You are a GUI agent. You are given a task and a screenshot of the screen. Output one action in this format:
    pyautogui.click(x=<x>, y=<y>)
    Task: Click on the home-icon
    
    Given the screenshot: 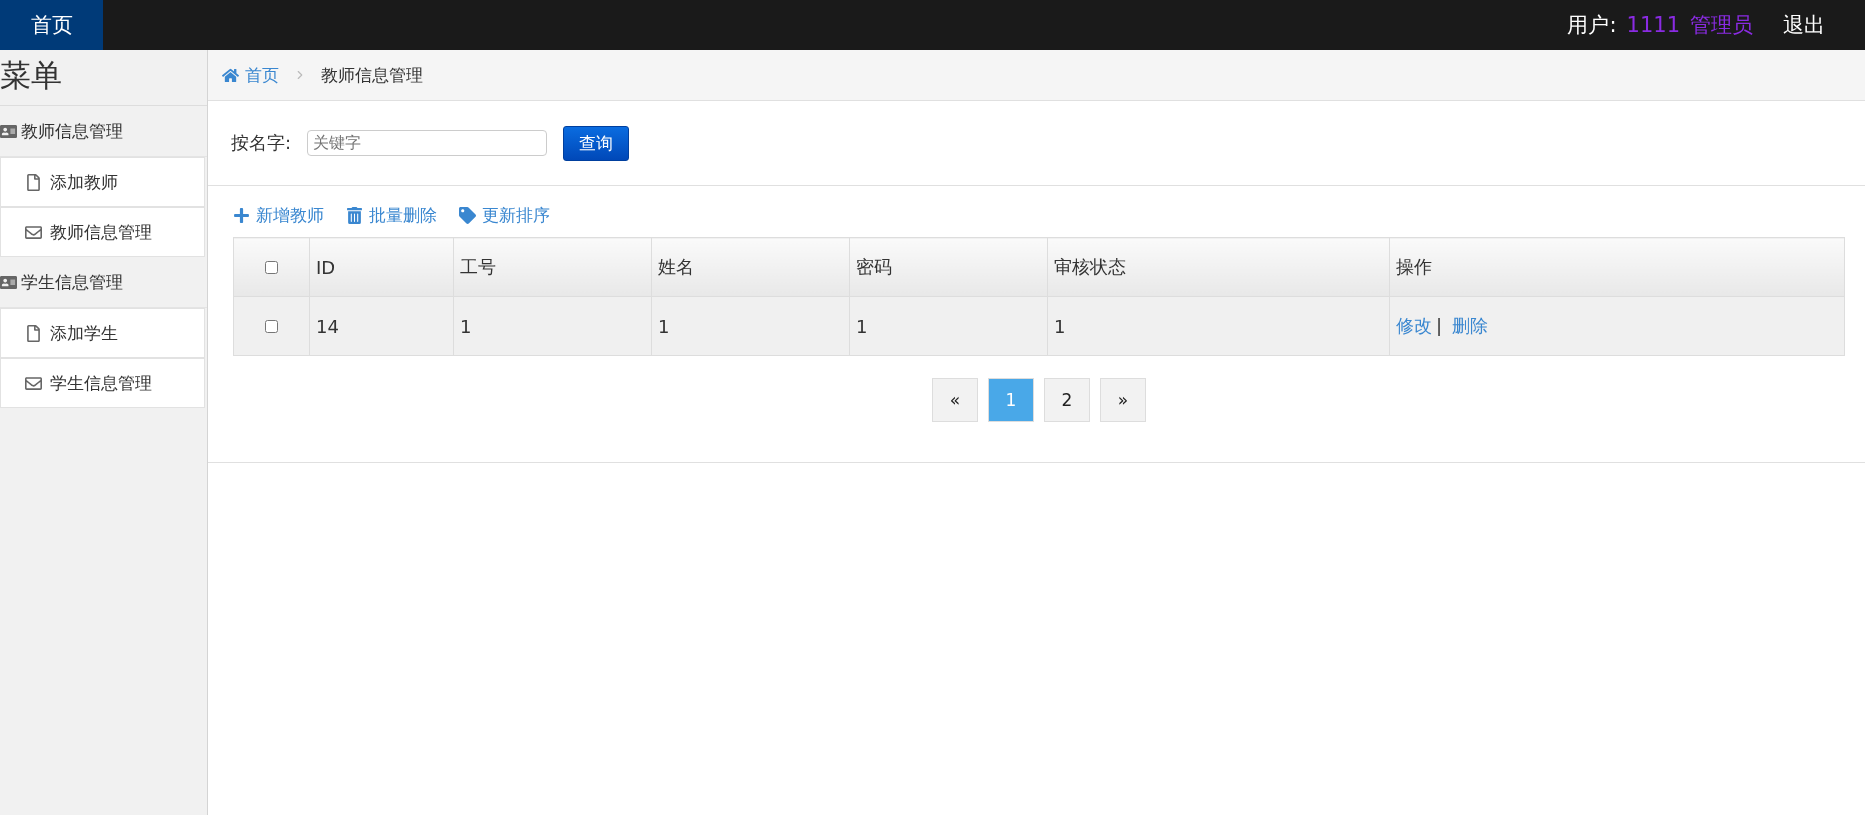 What is the action you would take?
    pyautogui.click(x=230, y=75)
    